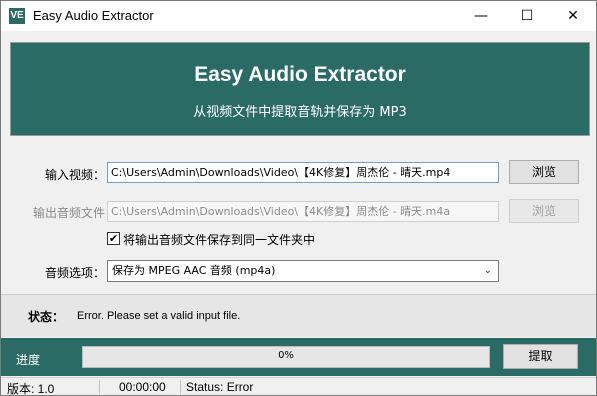  I want to click on banner-title: Easy Audio Extractor, so click(300, 74).